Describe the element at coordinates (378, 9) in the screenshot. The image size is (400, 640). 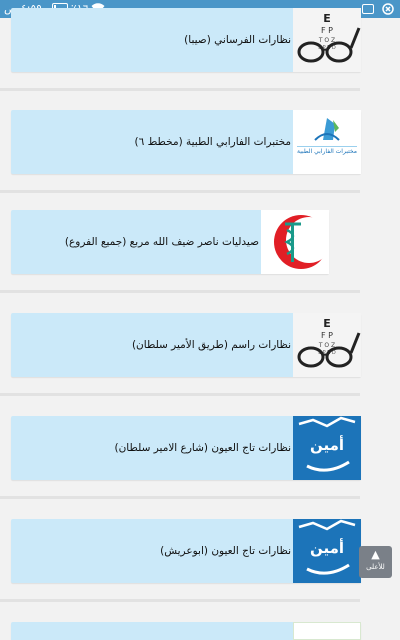
I see `status-icons-right` at that location.